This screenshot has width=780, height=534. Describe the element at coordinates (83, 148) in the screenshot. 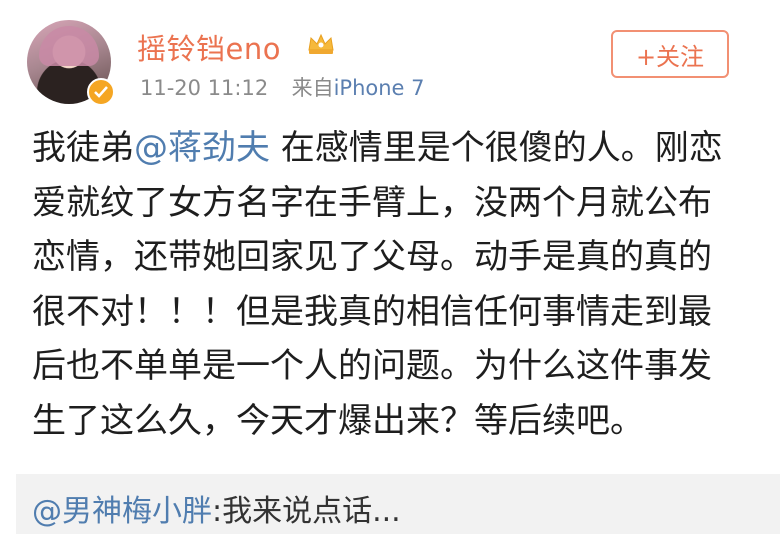

I see `post-text-part1: 我徒弟` at that location.